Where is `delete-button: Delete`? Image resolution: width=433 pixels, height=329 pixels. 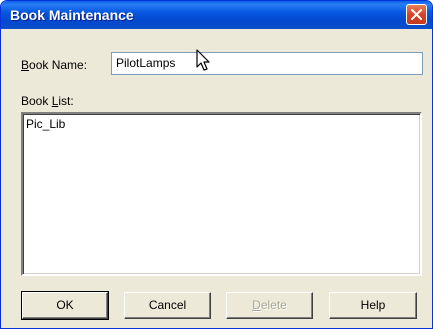
delete-button: Delete is located at coordinates (269, 305).